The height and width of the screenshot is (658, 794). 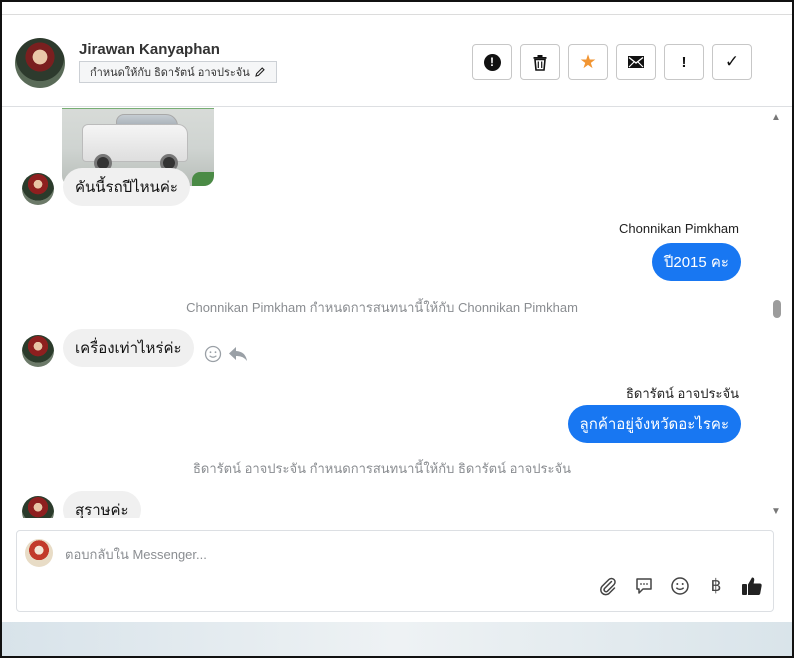 I want to click on star-icon: ★, so click(x=588, y=62).